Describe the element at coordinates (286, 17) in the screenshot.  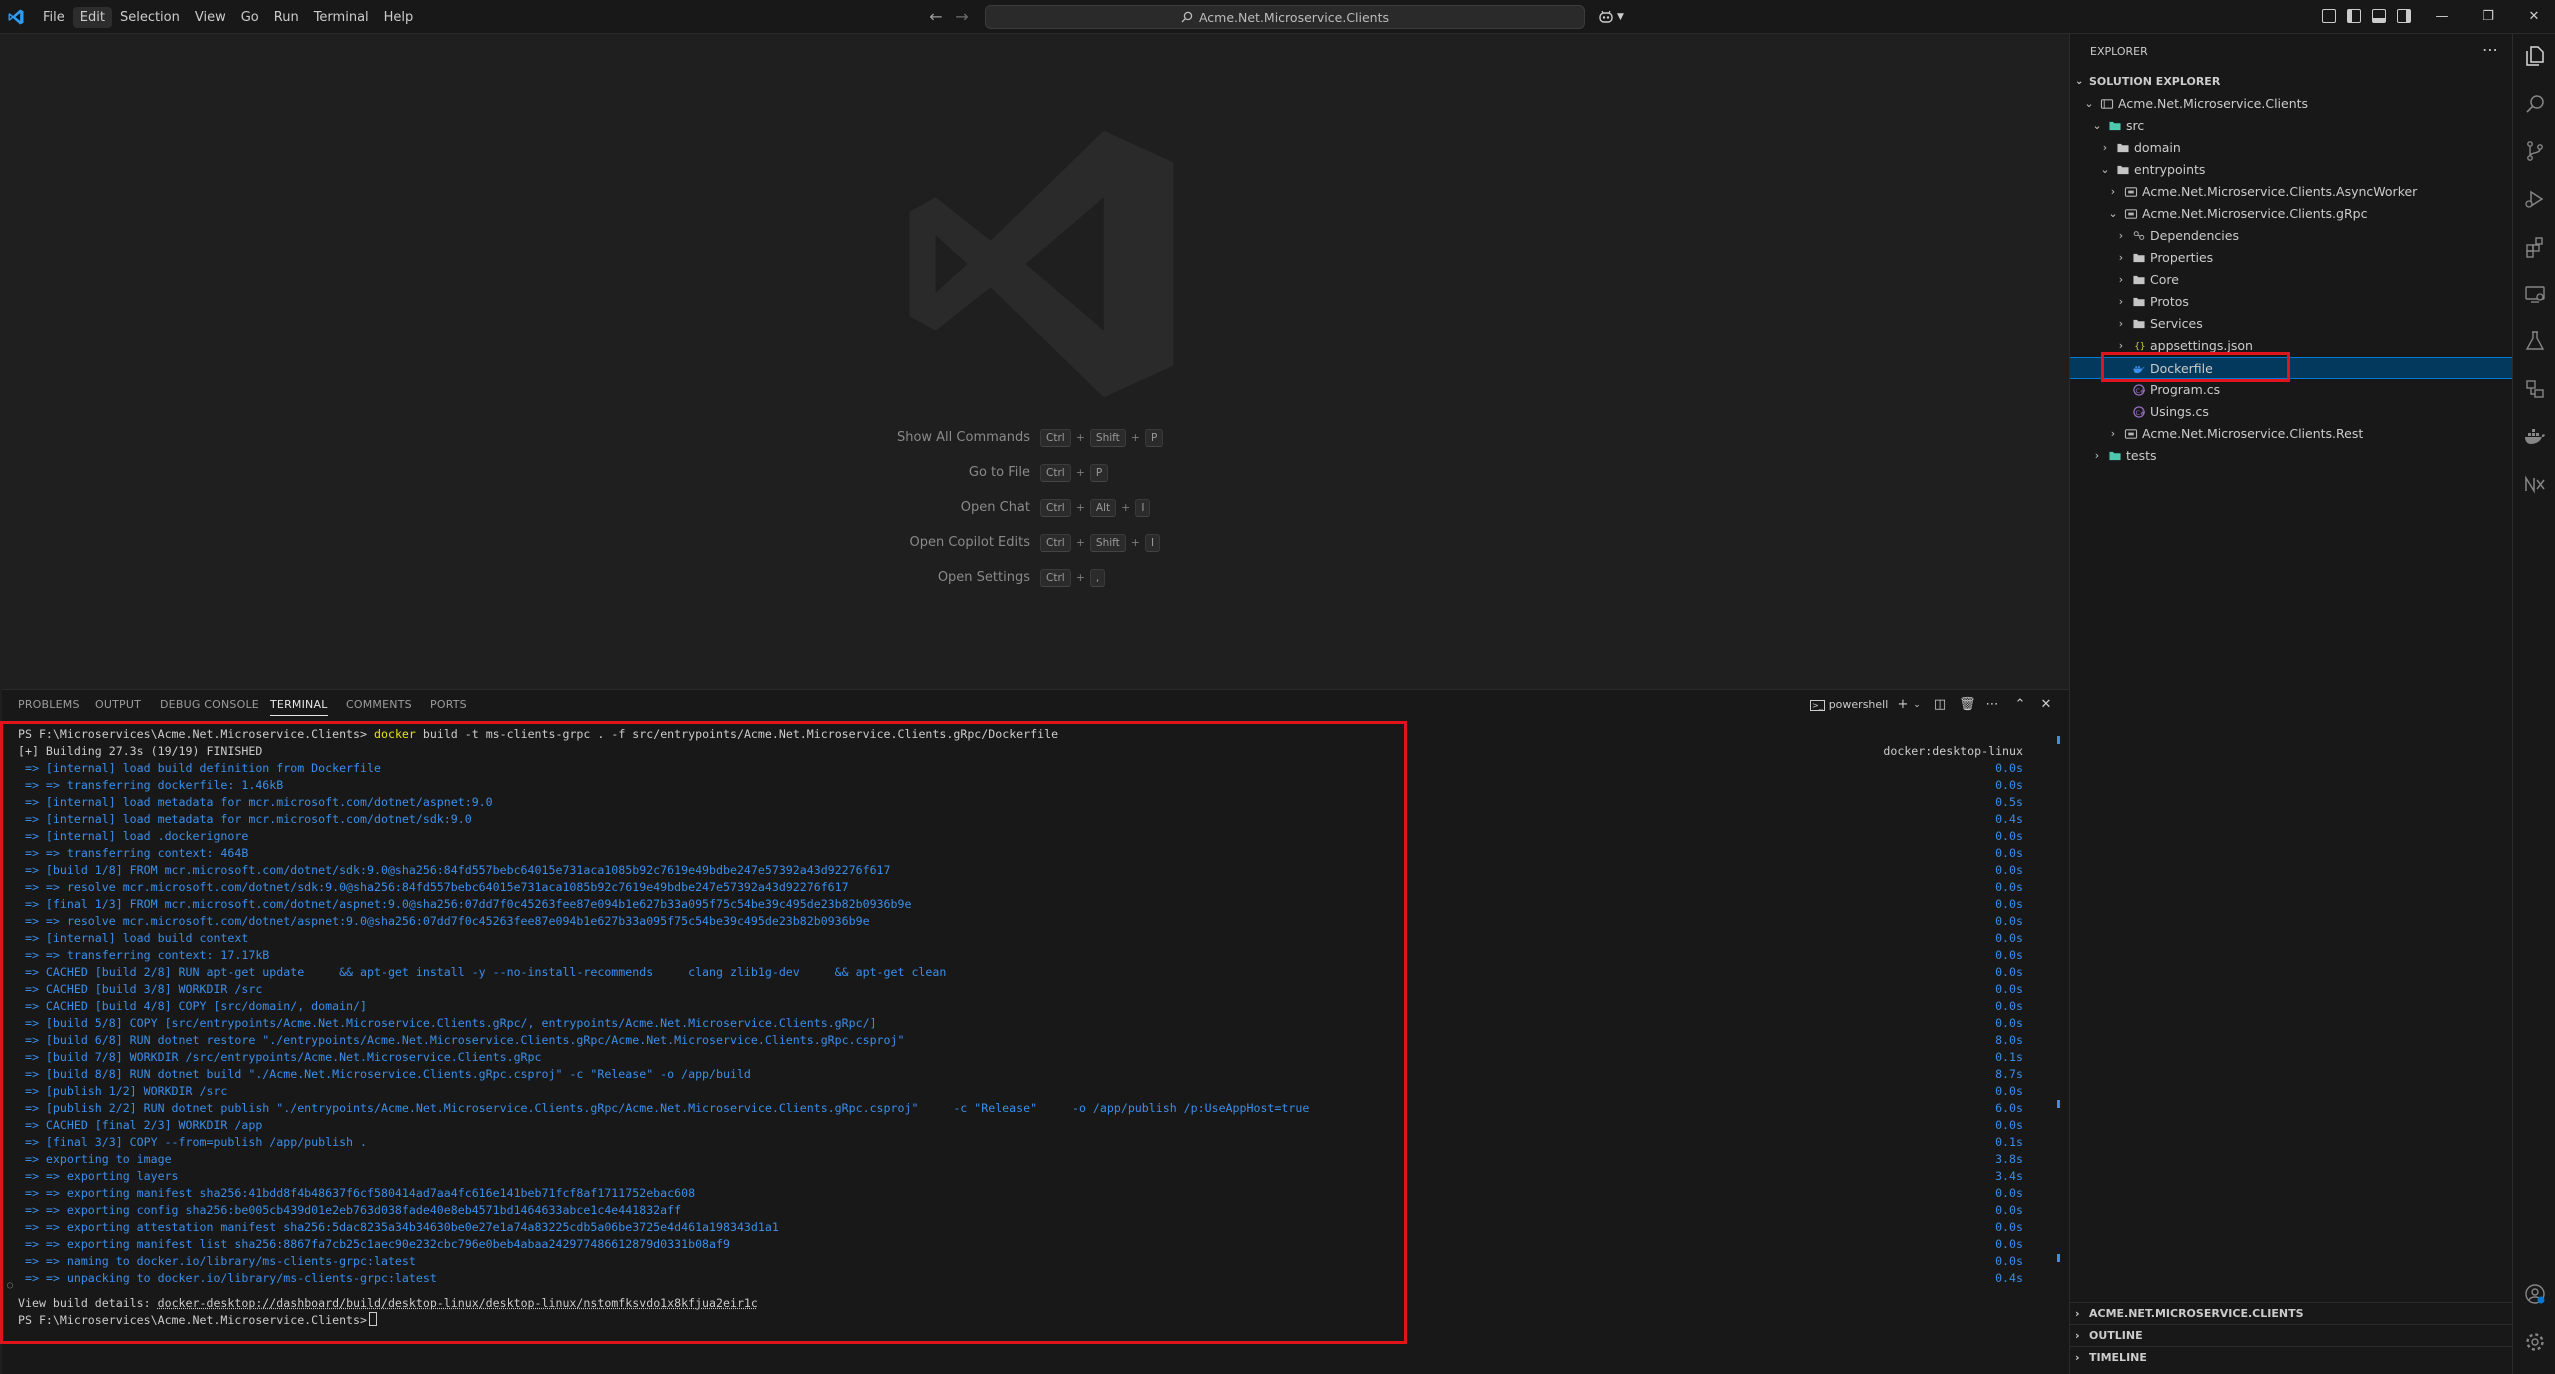
I see `menu-run: Run` at that location.